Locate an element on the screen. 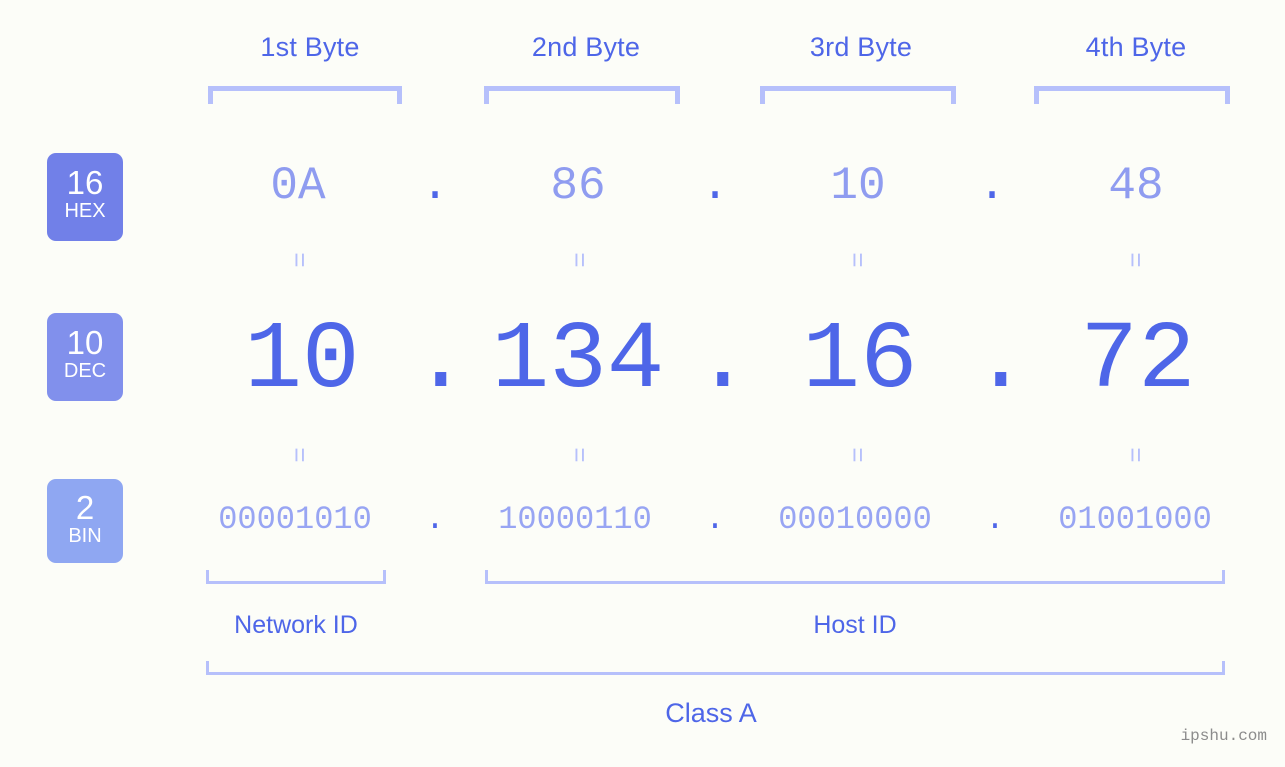 This screenshot has height=767, width=1285. network-id-bracket is located at coordinates (296, 577).